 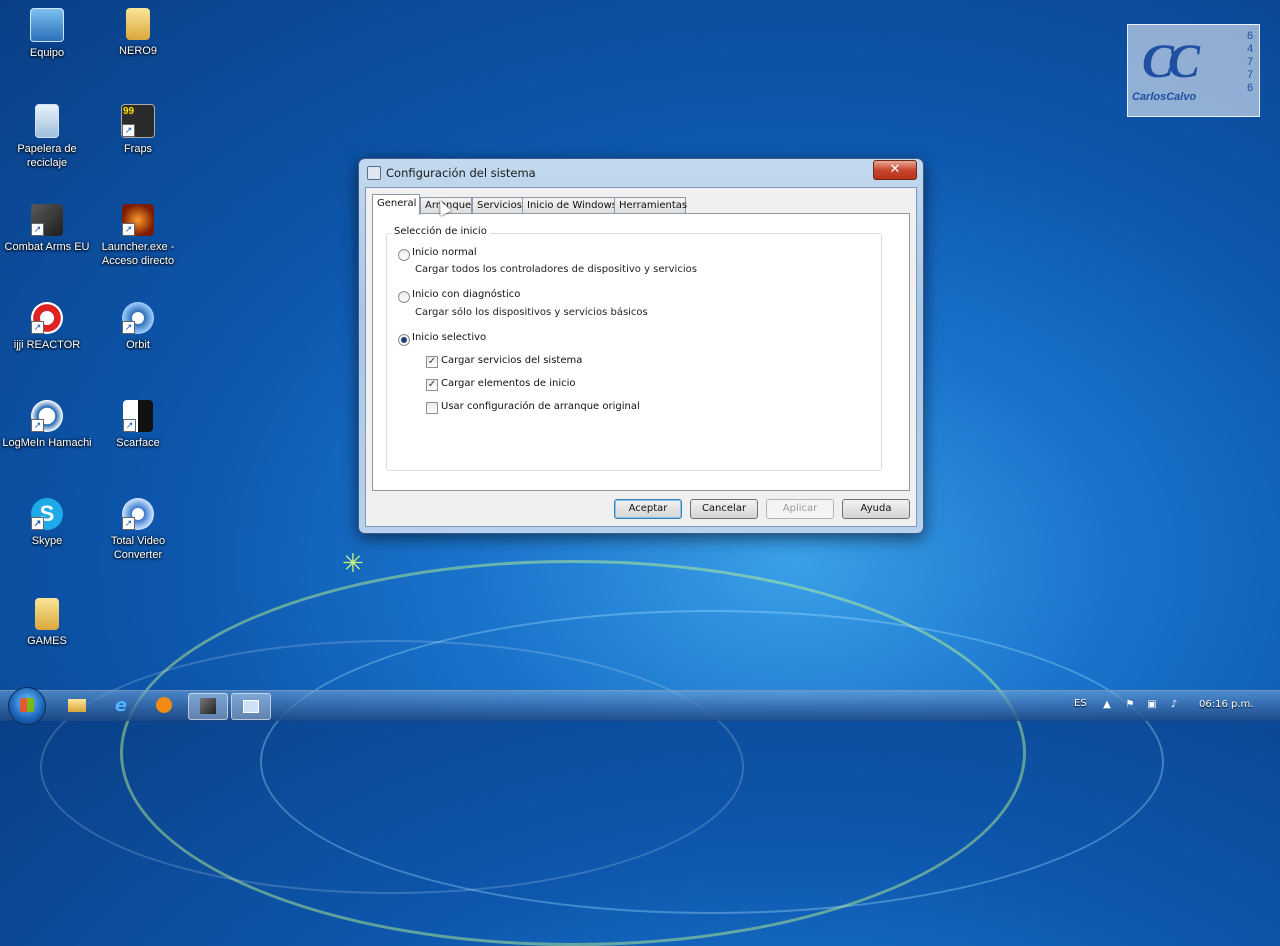 I want to click on show-hidden-icons-icon: ▲, so click(x=1107, y=705).